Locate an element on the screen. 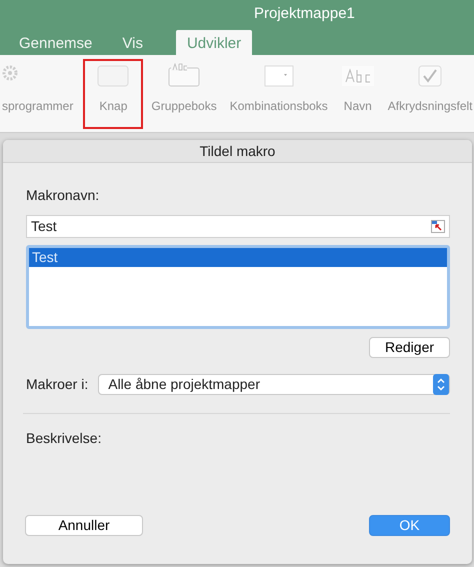 This screenshot has height=567, width=474. ribbon-button: sprogrammer is located at coordinates (38, 94).